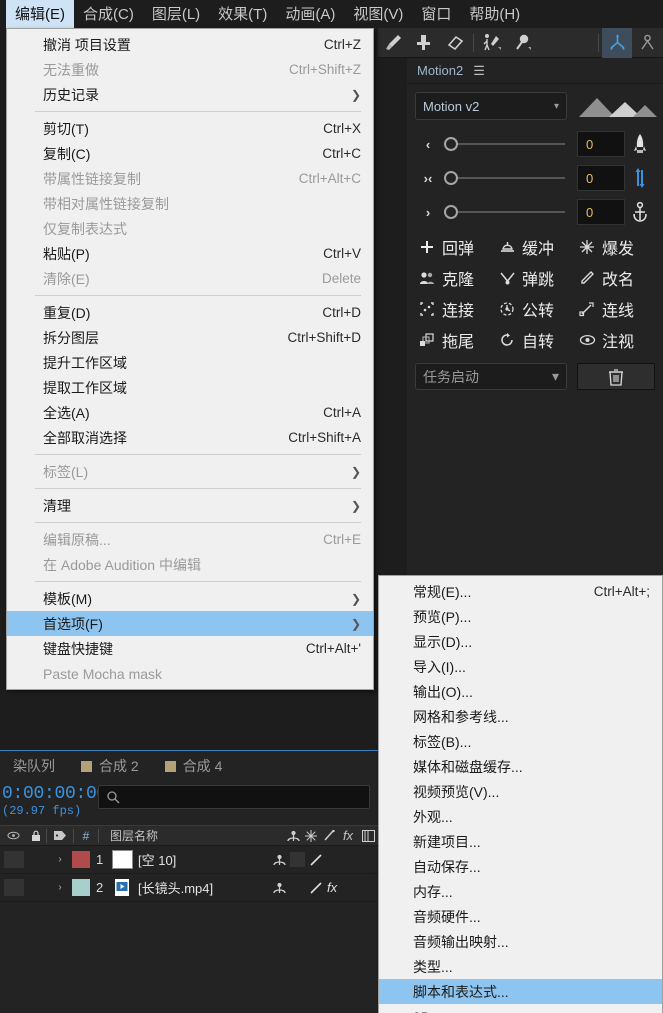 The image size is (663, 1013). I want to click on edit-menu-item: 清理 ❯, so click(190, 505).